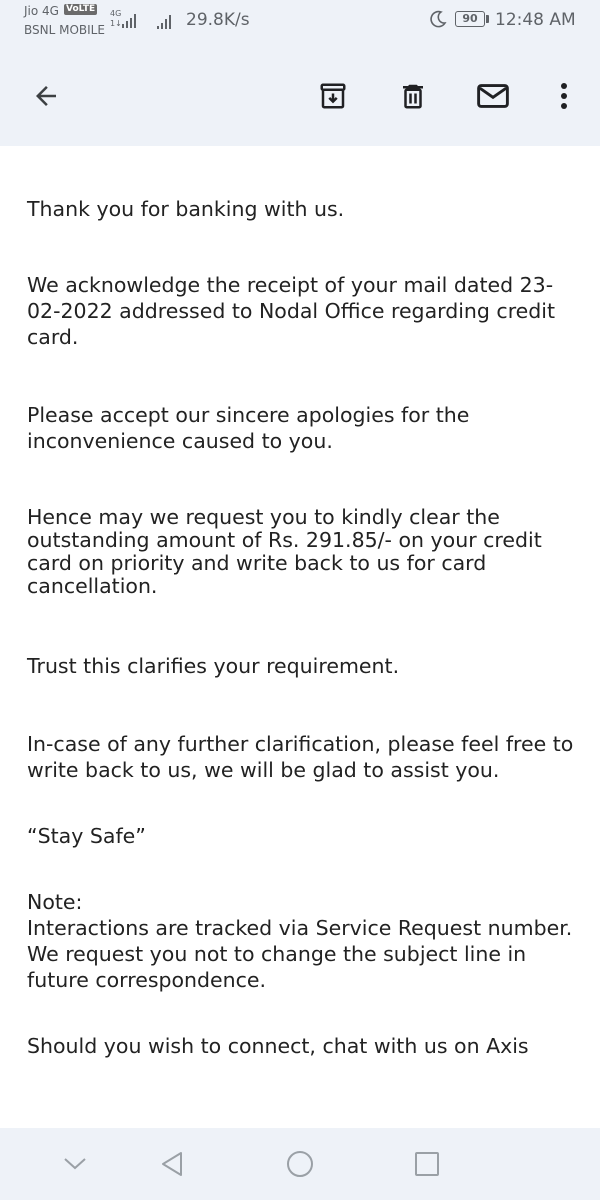 This screenshot has height=1200, width=600. I want to click on recents-button, so click(427, 1164).